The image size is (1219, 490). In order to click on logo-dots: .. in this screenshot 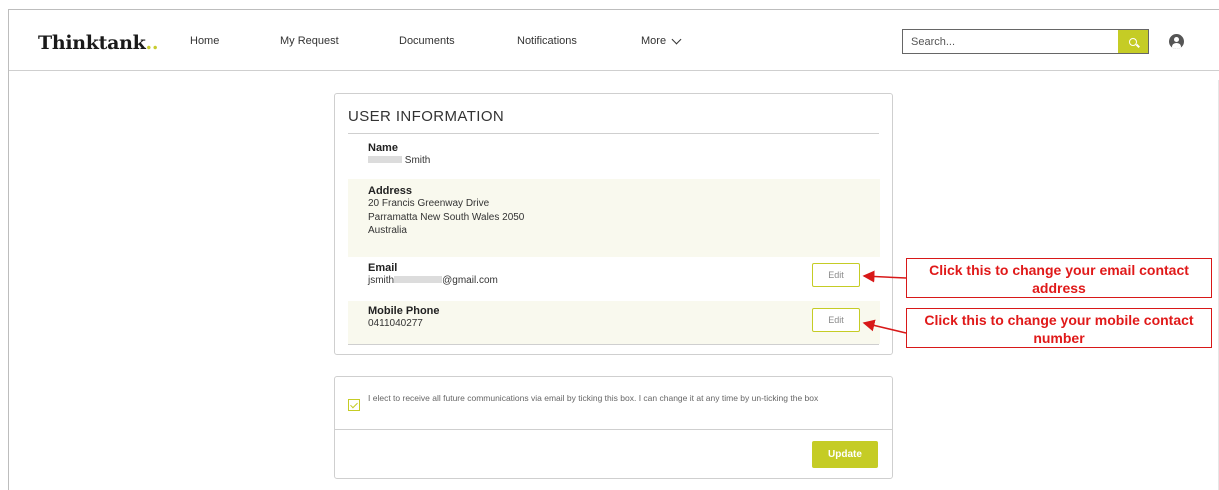, I will do `click(152, 43)`.